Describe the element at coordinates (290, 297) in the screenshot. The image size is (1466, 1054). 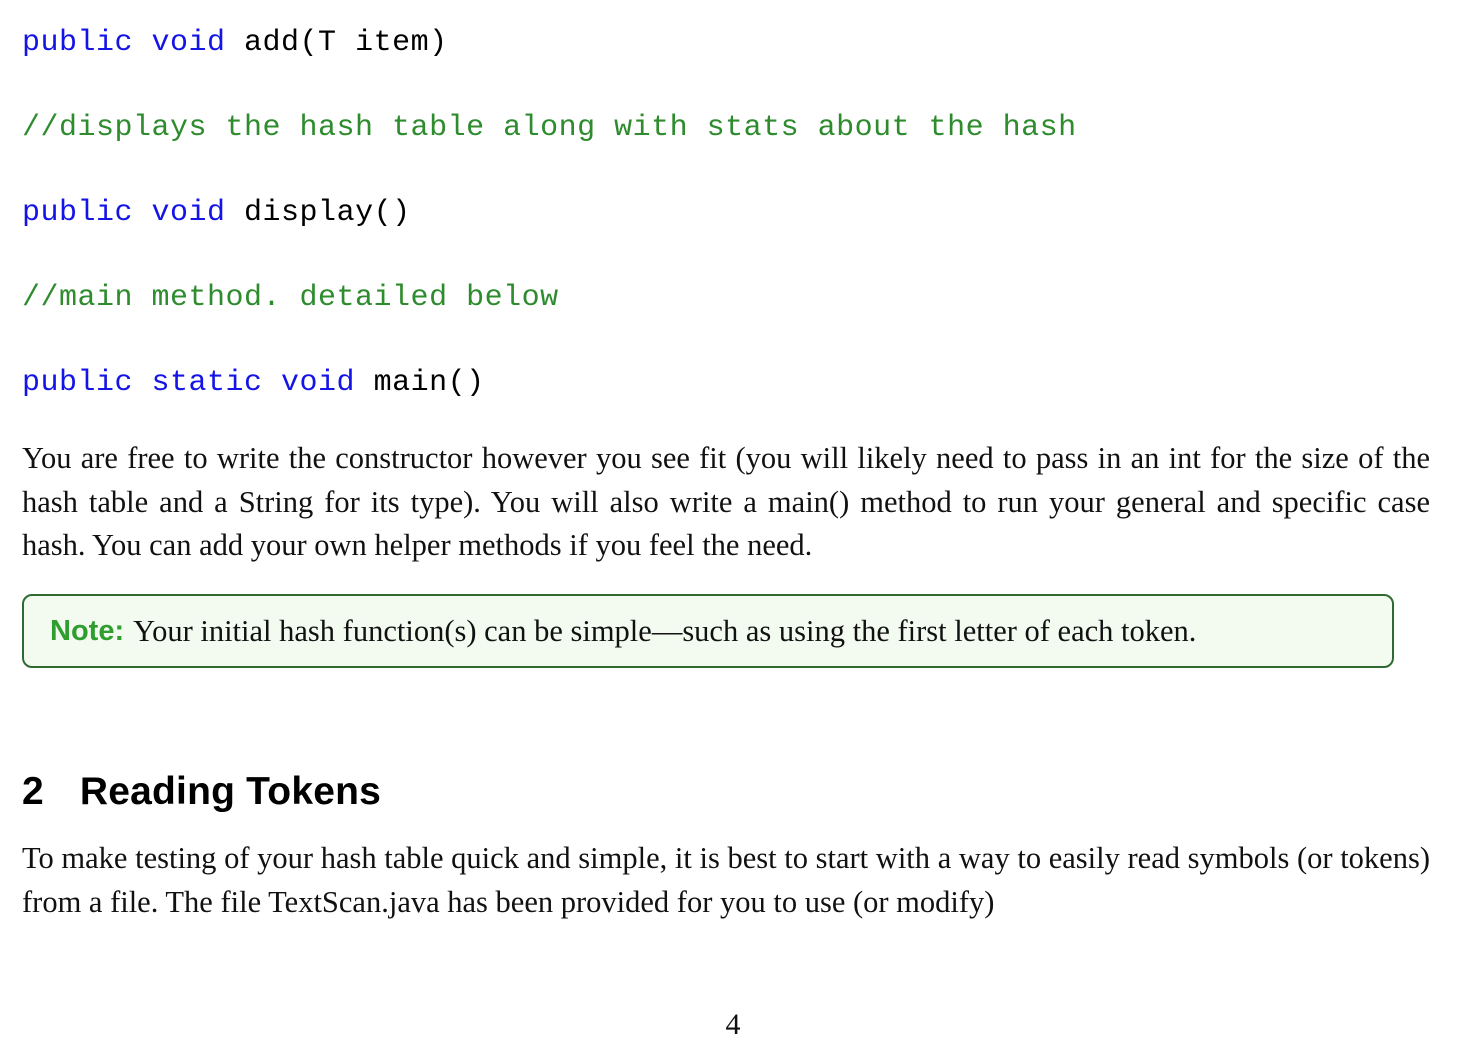
I see `code-comment: //main method. detailed below` at that location.